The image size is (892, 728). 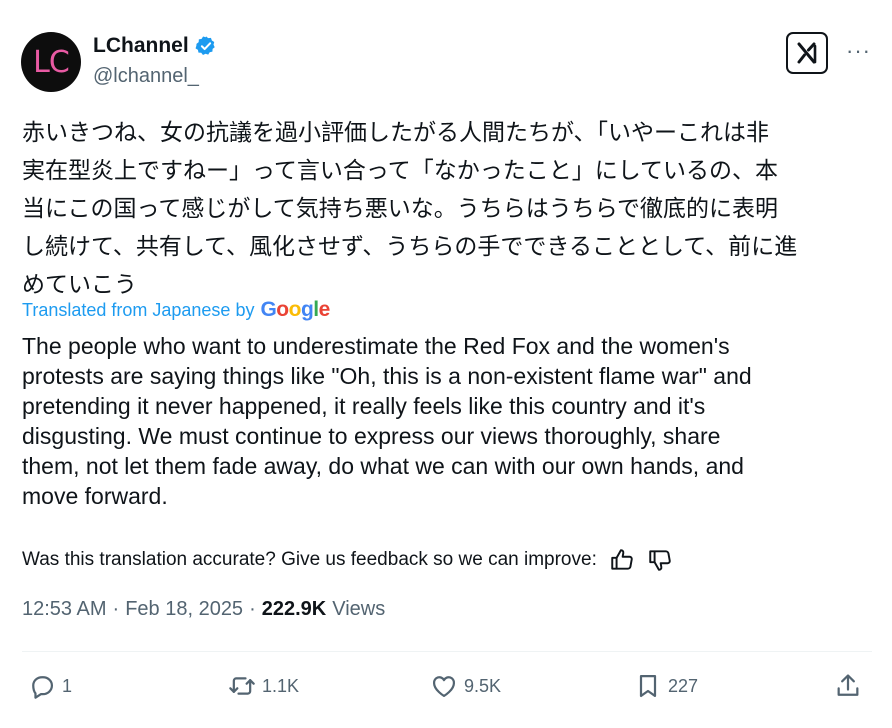 I want to click on translation-attribution: Translated from Japanese by Google, so click(x=176, y=310).